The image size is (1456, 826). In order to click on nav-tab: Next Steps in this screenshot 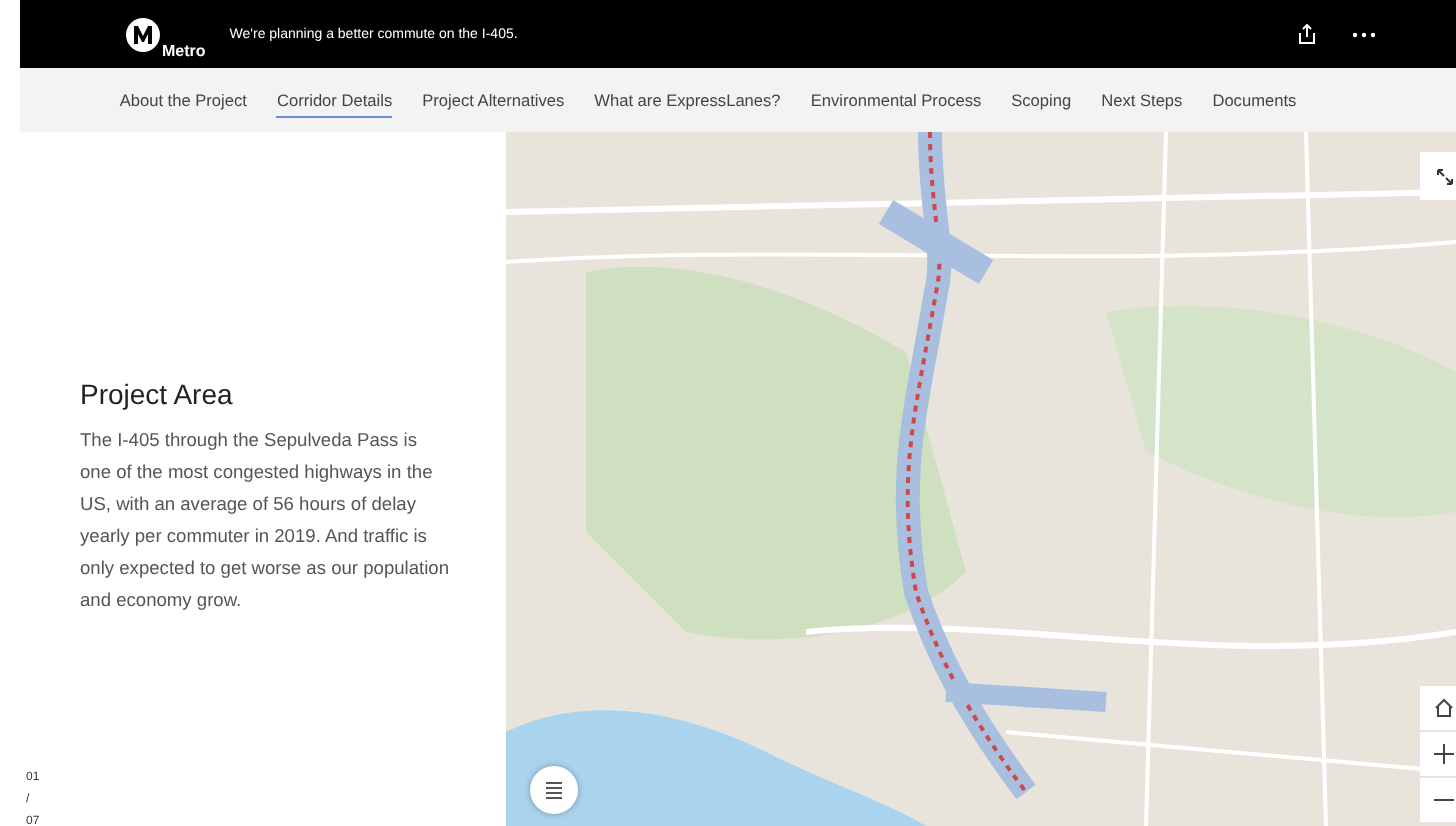, I will do `click(1142, 100)`.